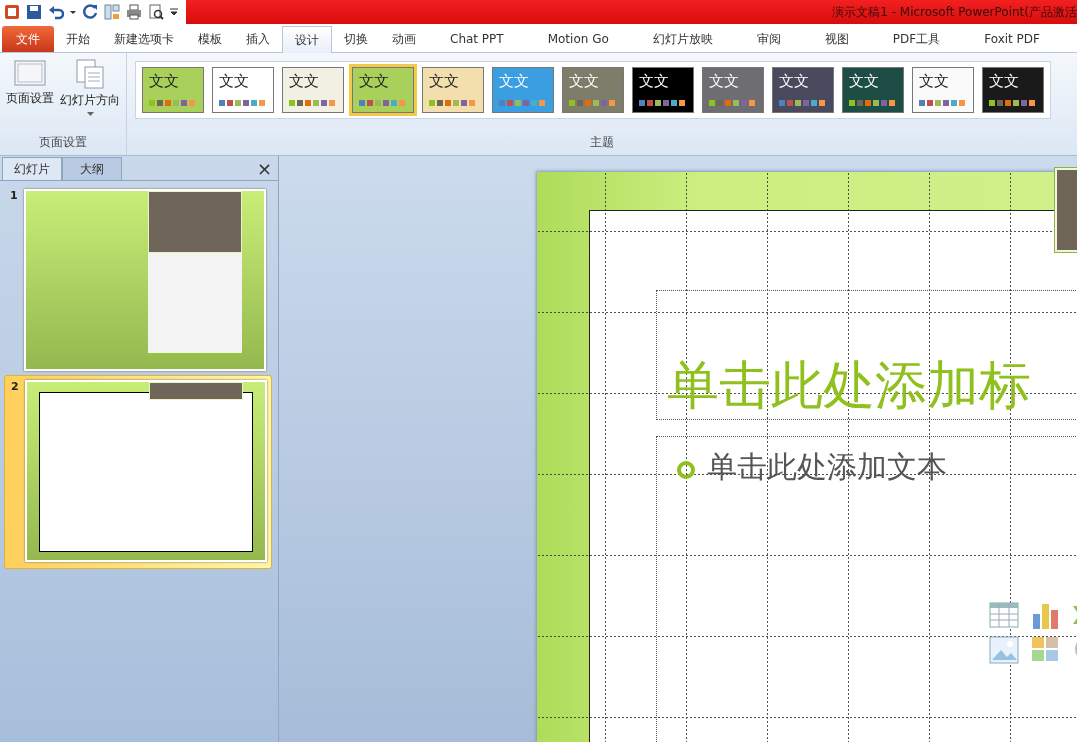  Describe the element at coordinates (28, 39) in the screenshot. I see `file-tab: 文件` at that location.